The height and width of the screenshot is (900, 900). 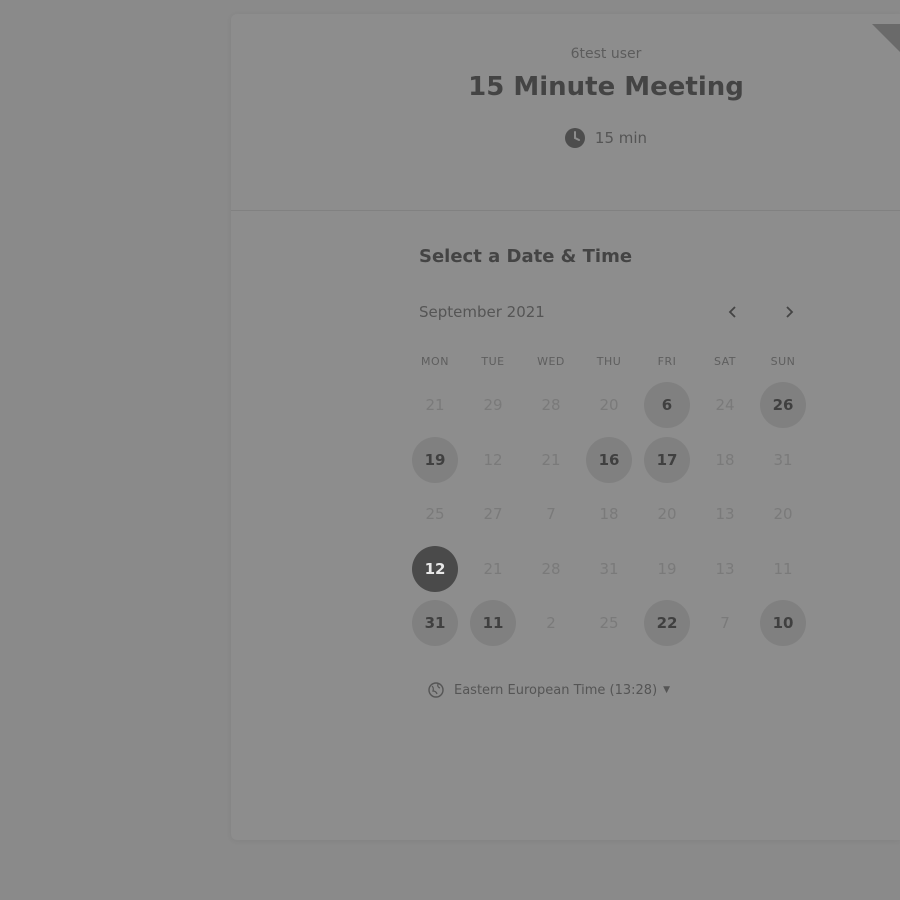 I want to click on day-number: 2, so click(x=551, y=623).